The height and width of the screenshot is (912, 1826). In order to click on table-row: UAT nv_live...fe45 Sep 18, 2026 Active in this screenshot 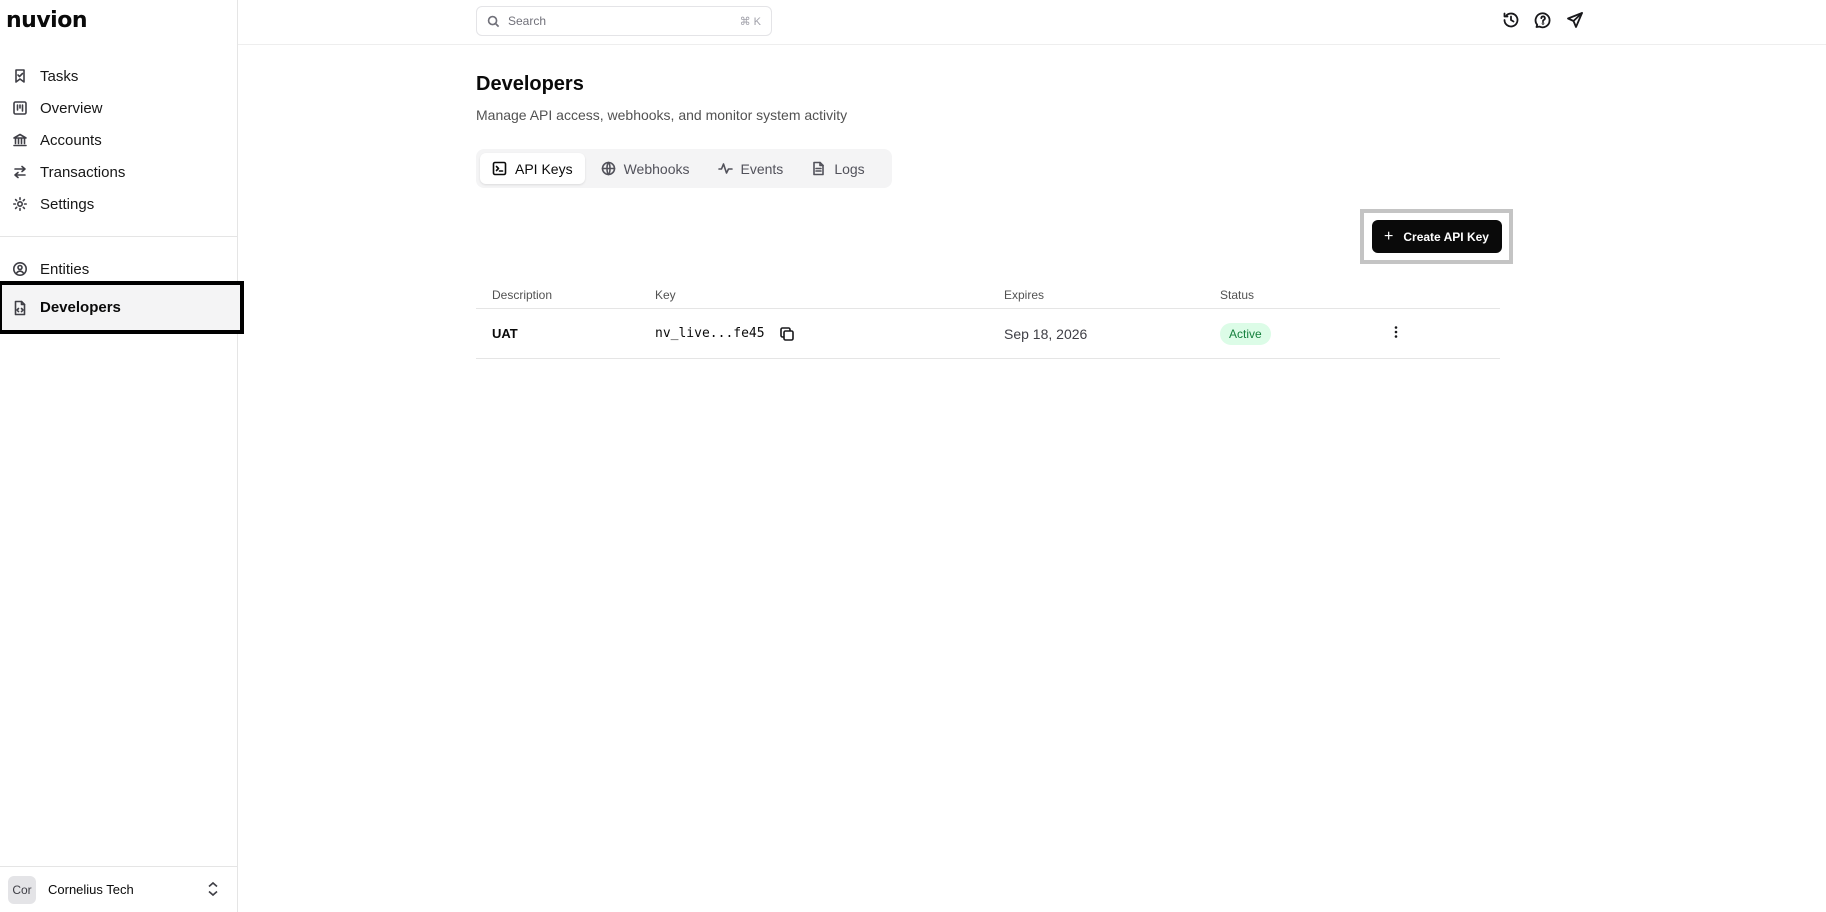, I will do `click(988, 334)`.